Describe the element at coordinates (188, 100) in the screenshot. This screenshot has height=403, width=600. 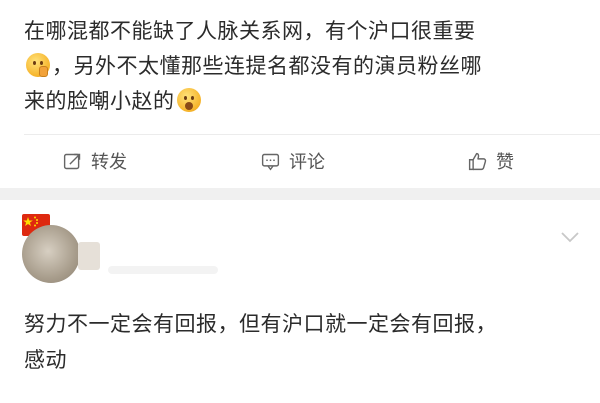
I see `astonished-face-icon` at that location.